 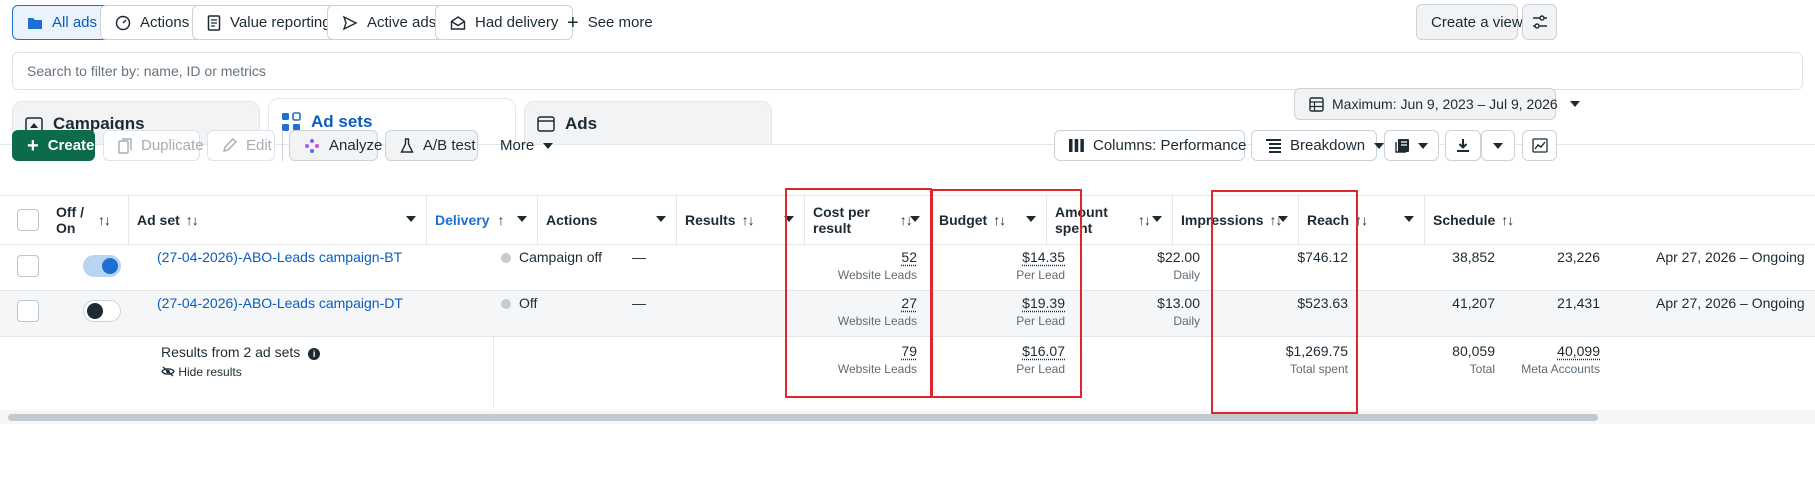 I want to click on columns-icon, so click(x=1076, y=145).